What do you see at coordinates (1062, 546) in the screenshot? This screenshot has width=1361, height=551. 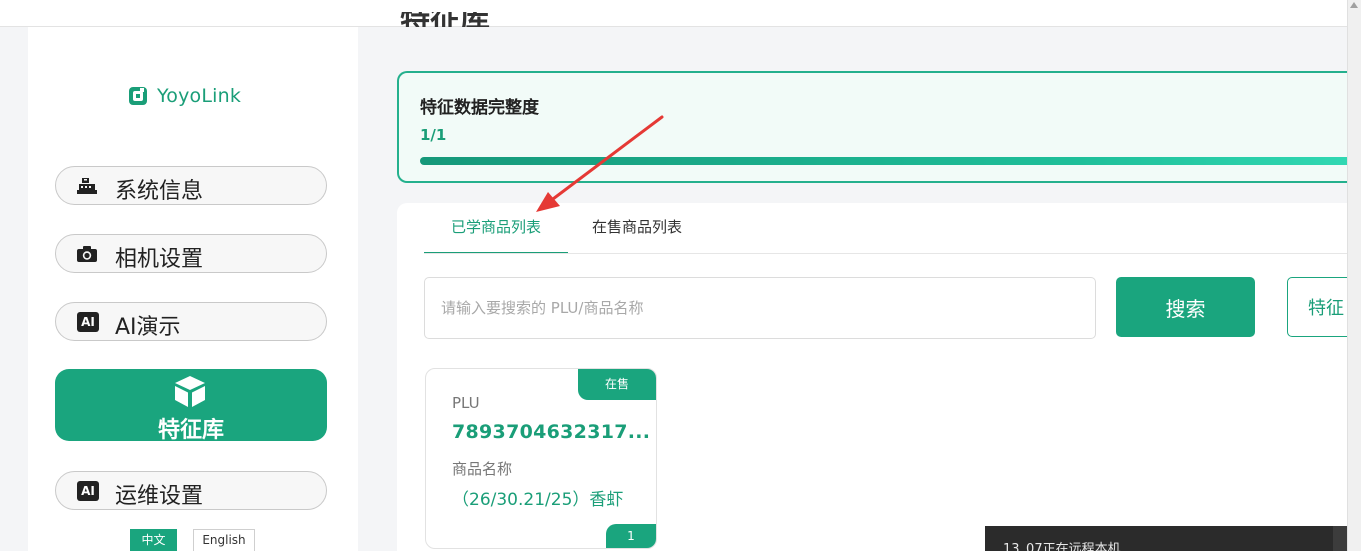 I see `notification-text: 13_07正在远程本机` at bounding box center [1062, 546].